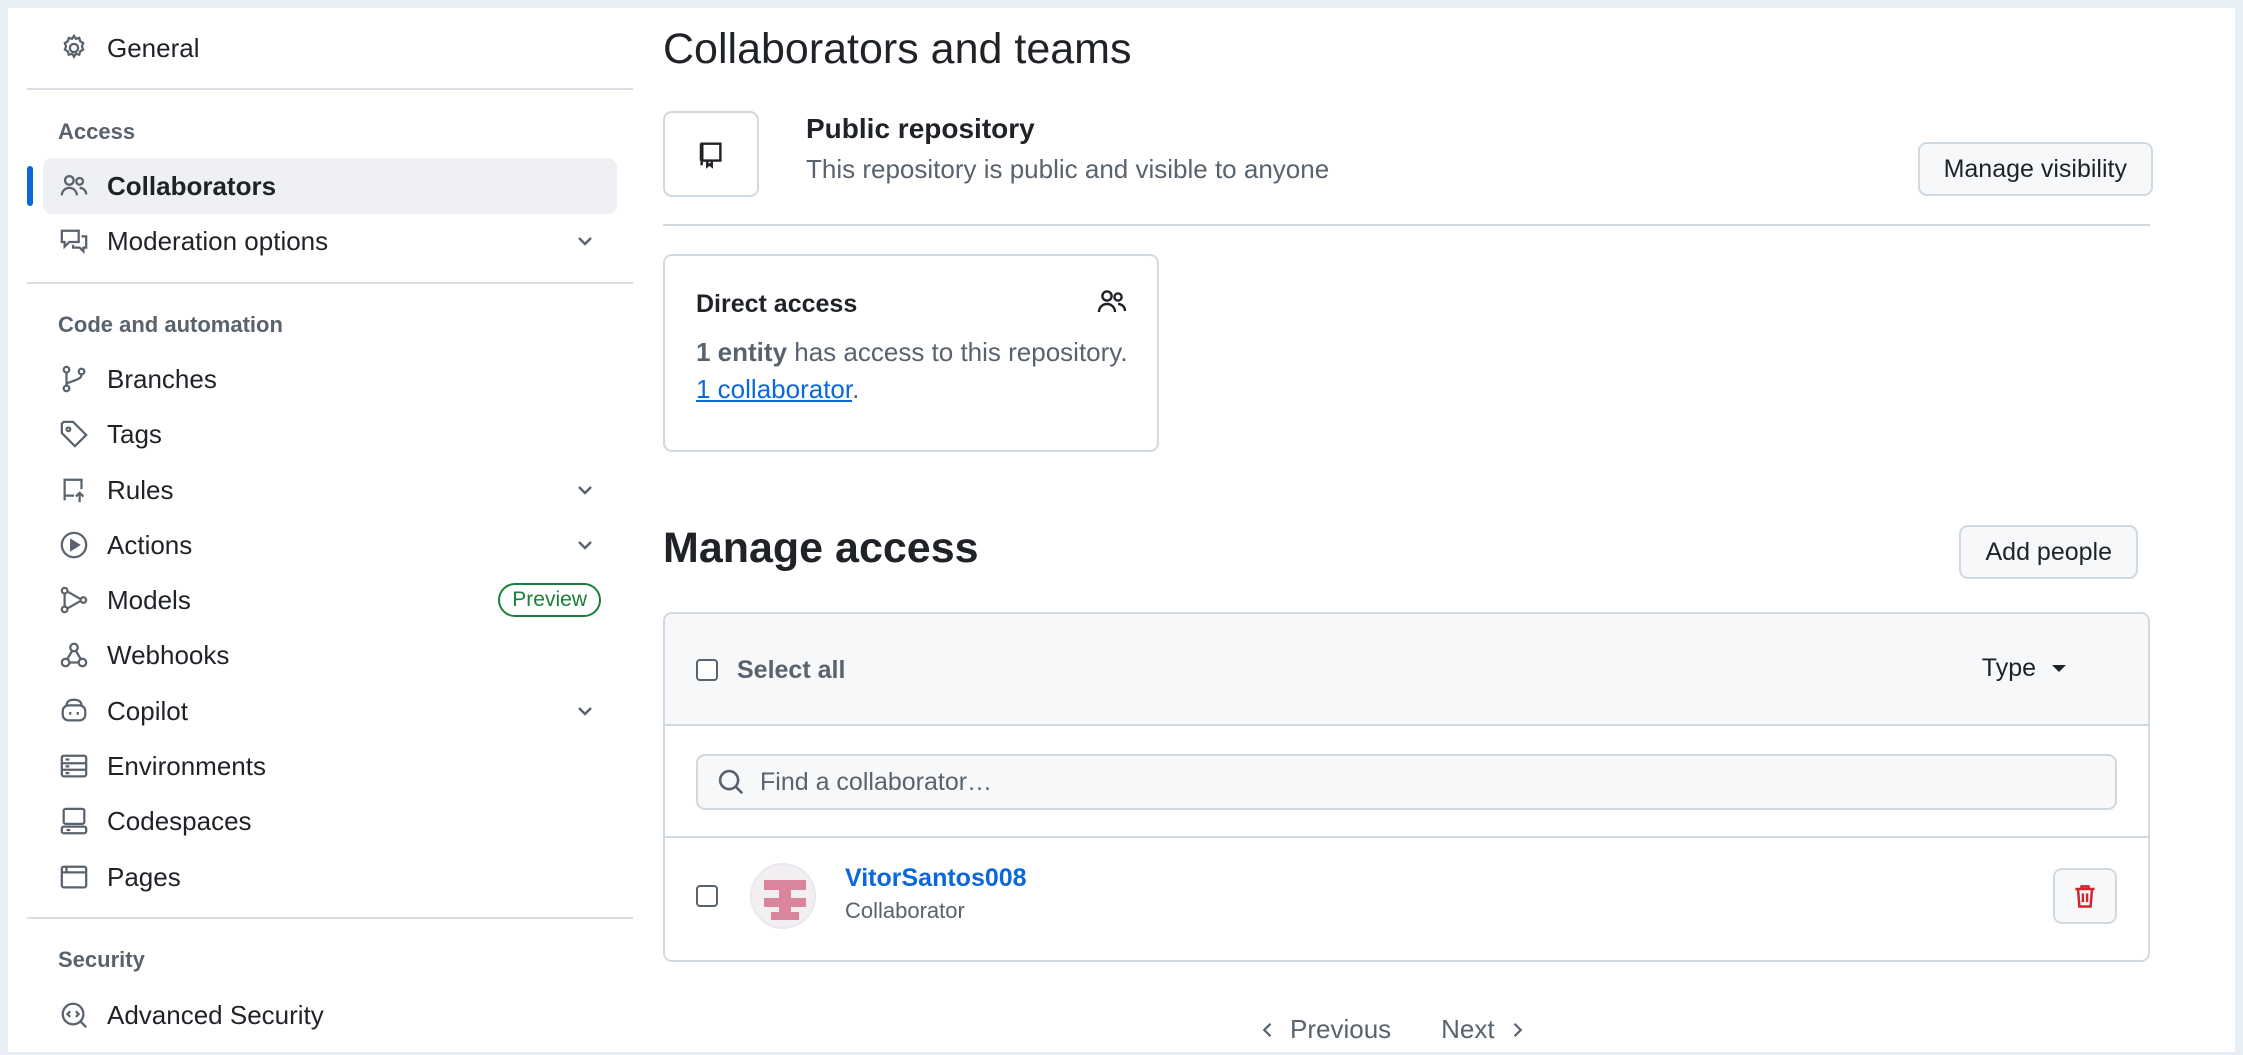  What do you see at coordinates (74, 821) in the screenshot?
I see `codespaces-icon` at bounding box center [74, 821].